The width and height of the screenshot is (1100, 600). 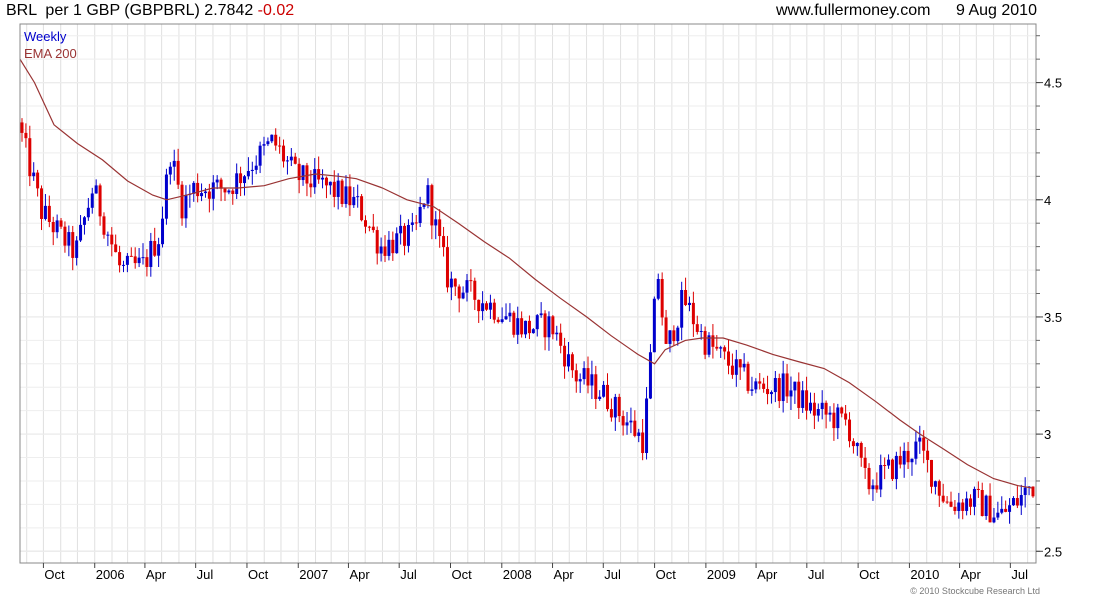 I want to click on y-tick-label: 2.5, so click(x=1053, y=551).